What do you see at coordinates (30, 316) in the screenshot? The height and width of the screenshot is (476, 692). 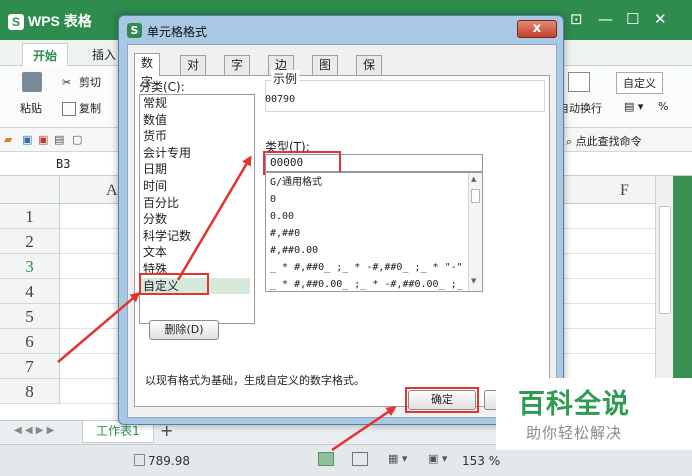 I see `row-header: 5` at bounding box center [30, 316].